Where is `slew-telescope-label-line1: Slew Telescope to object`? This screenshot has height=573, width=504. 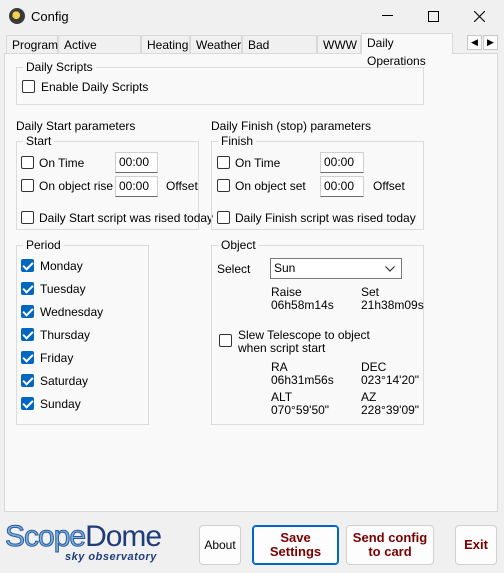 slew-telescope-label-line1: Slew Telescope to object is located at coordinates (304, 335).